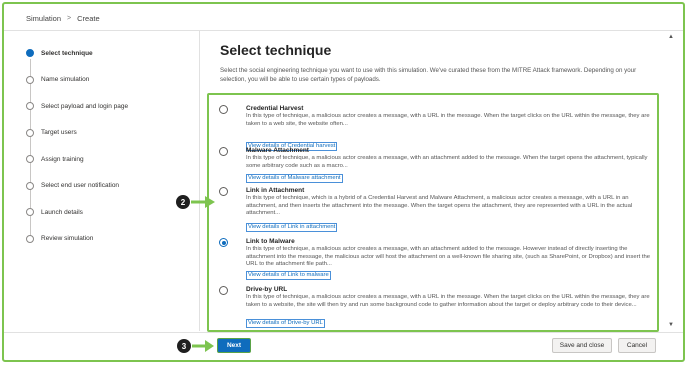 This screenshot has width=688, height=365. I want to click on step-label: Select payload and login page, so click(85, 106).